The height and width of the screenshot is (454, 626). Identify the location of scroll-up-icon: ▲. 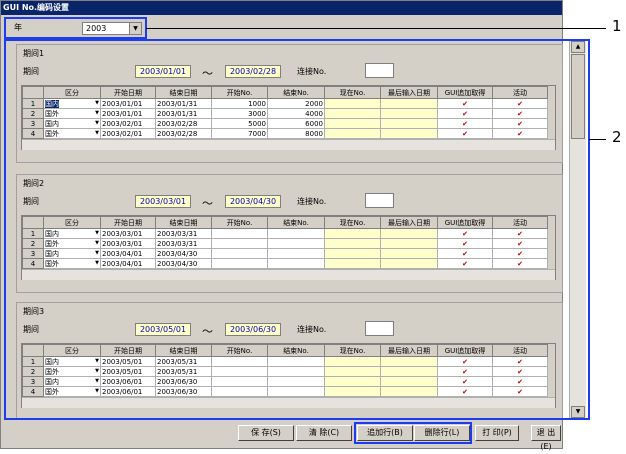
(578, 47).